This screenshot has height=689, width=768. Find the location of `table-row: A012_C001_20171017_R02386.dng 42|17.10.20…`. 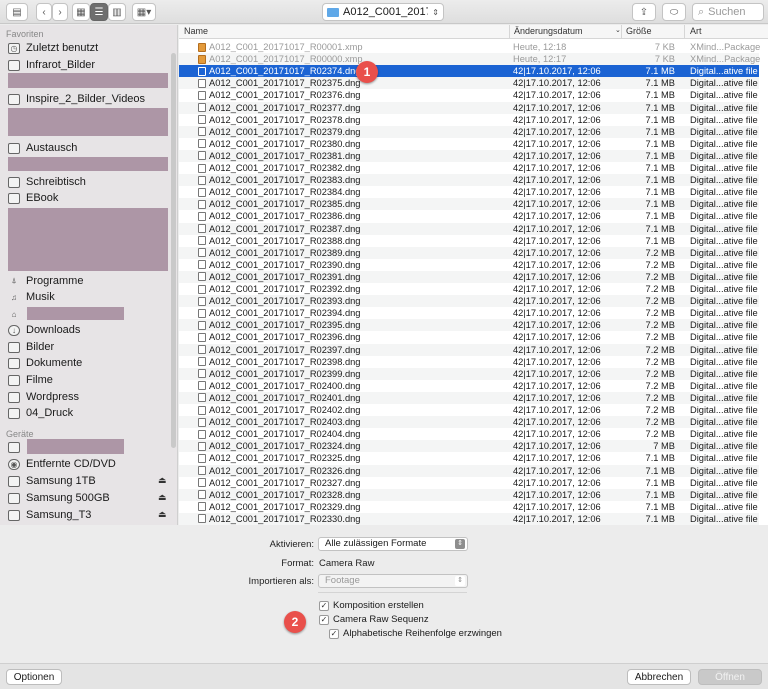

table-row: A012_C001_20171017_R02386.dng 42|17.10.20… is located at coordinates (469, 216).